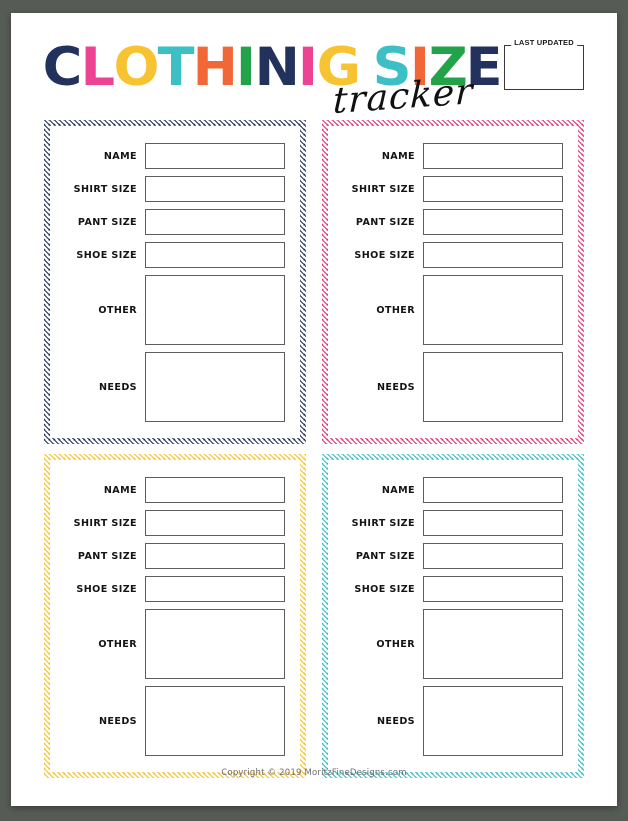 The width and height of the screenshot is (628, 821). Describe the element at coordinates (214, 67) in the screenshot. I see `title-letter-h-4: H` at that location.